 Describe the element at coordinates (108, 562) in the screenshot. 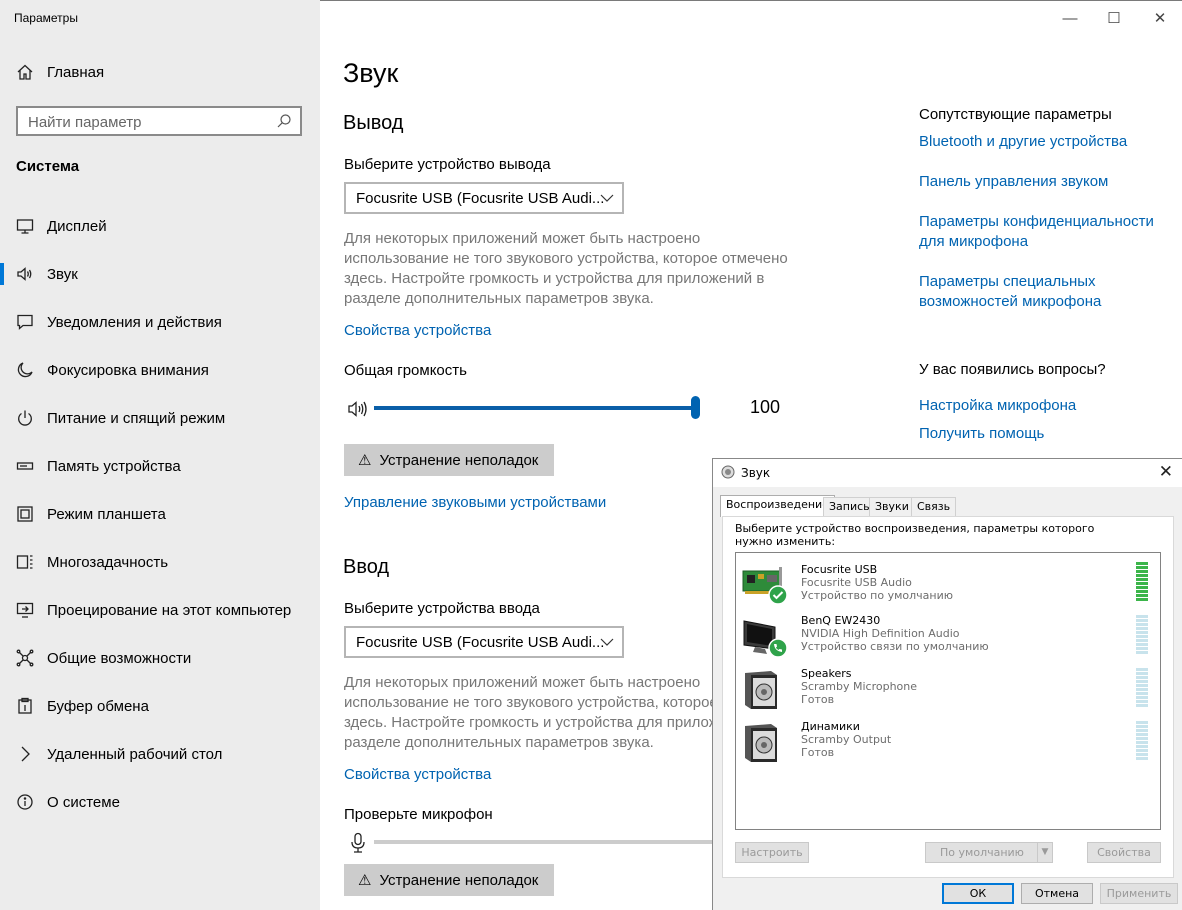

I see `sidebar-item-label: Многозадачность` at that location.